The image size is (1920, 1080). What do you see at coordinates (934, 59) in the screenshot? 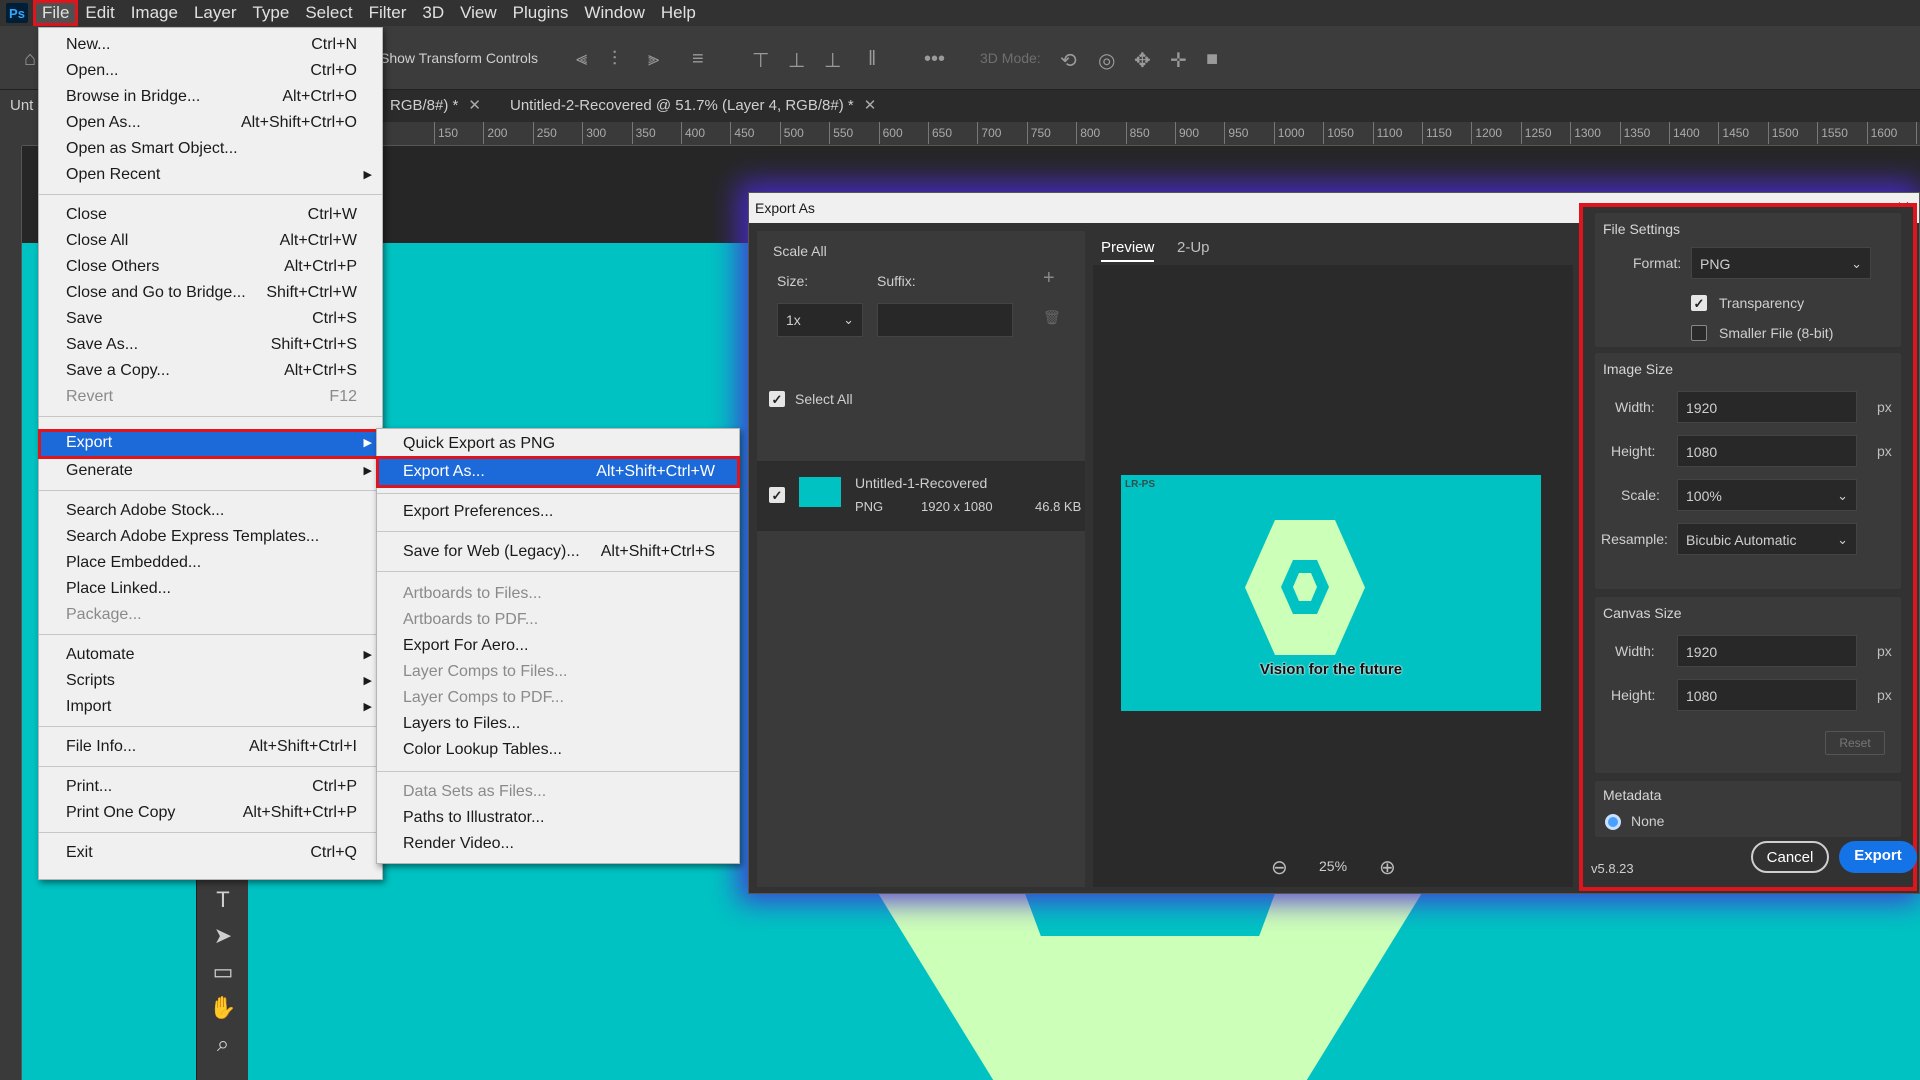
I see `more-options-icon: •••` at bounding box center [934, 59].